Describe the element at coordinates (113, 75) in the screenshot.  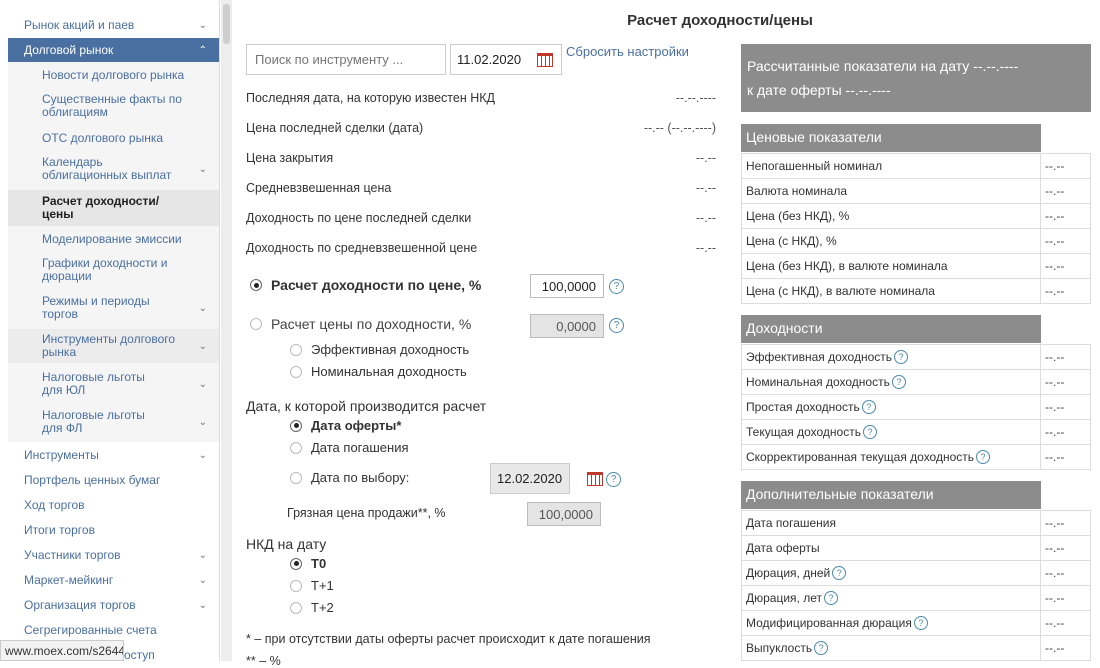
I see `sidebar-item-debt-news: Новости долгового рынка` at that location.